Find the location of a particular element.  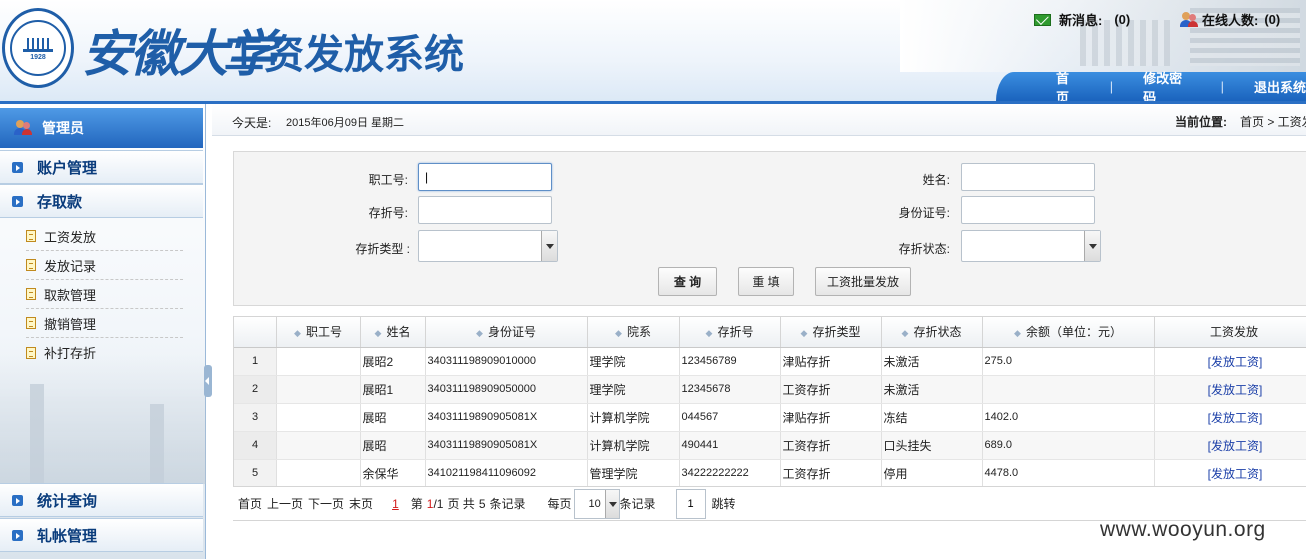

sidebar-item-salary-payment: 工资发放 is located at coordinates (104, 236).